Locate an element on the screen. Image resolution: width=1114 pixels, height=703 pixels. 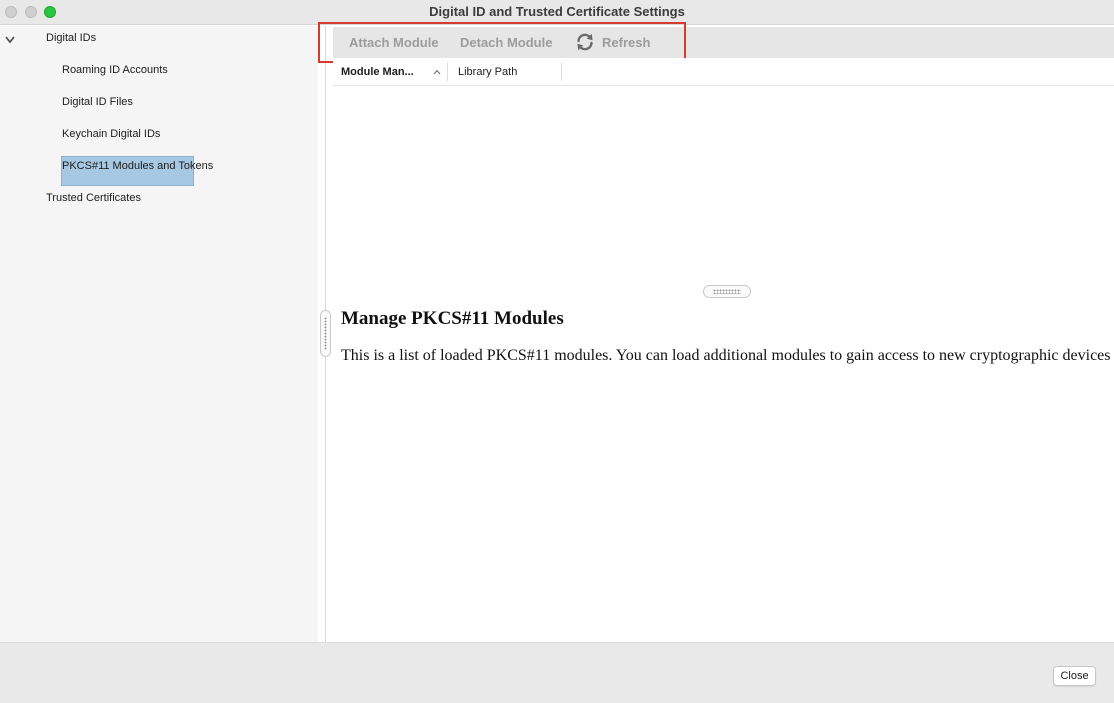
chevron-down-icon is located at coordinates (10, 40).